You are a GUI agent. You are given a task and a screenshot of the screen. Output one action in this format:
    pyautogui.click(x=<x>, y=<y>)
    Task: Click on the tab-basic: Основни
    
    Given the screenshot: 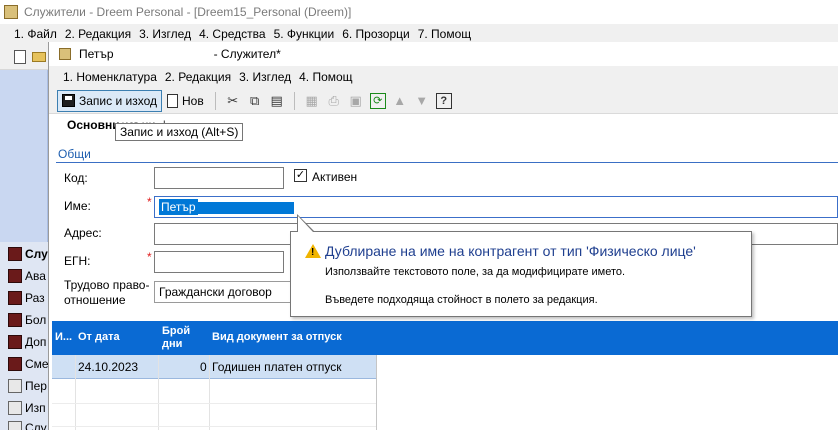 What is the action you would take?
    pyautogui.click(x=93, y=125)
    